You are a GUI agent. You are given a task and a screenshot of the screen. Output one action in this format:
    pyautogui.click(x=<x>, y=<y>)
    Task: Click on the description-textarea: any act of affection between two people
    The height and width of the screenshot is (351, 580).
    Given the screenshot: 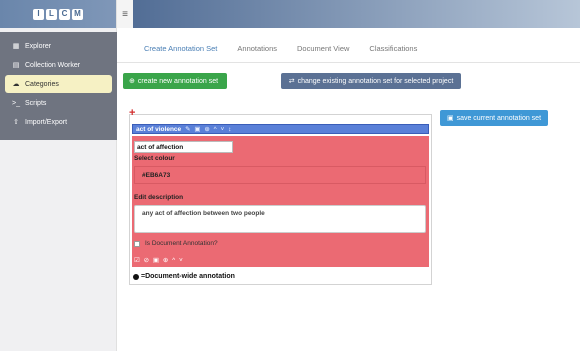 What is the action you would take?
    pyautogui.click(x=280, y=219)
    